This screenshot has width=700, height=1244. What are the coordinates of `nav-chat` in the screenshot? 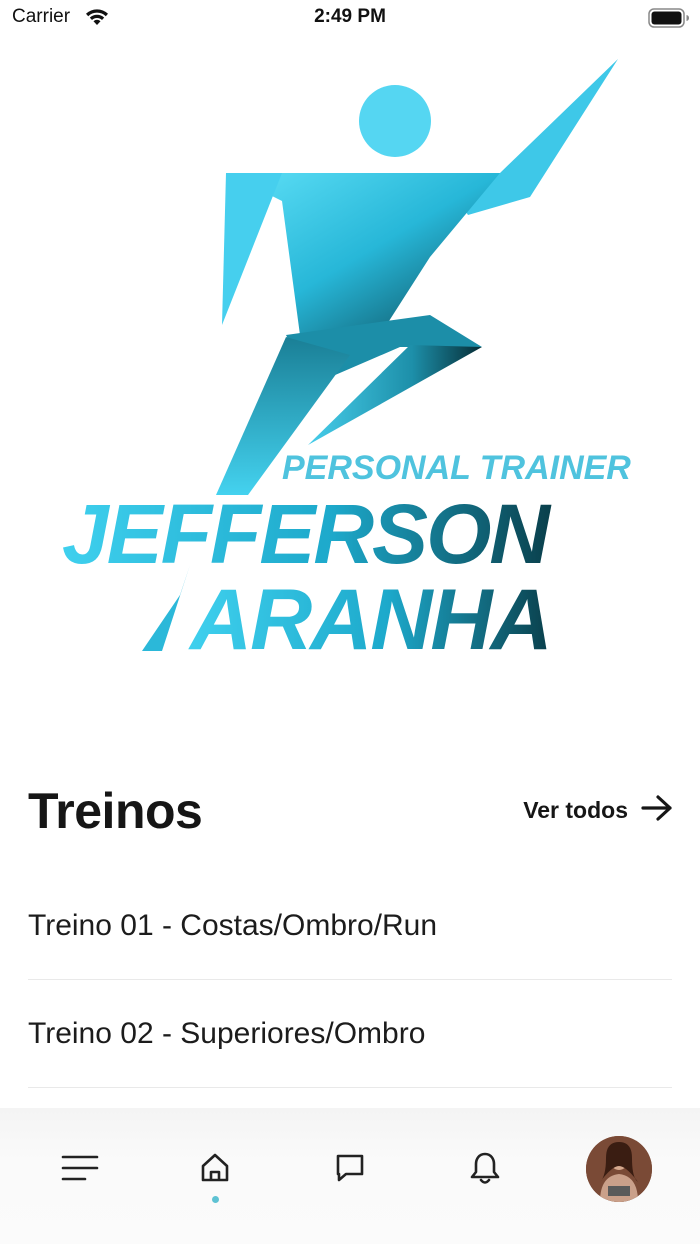 It's located at (350, 1170).